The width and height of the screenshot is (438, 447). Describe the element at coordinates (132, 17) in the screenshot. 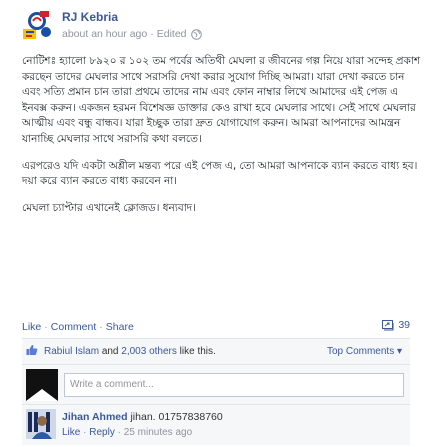

I see `page-name-link: RJ Kebria` at that location.